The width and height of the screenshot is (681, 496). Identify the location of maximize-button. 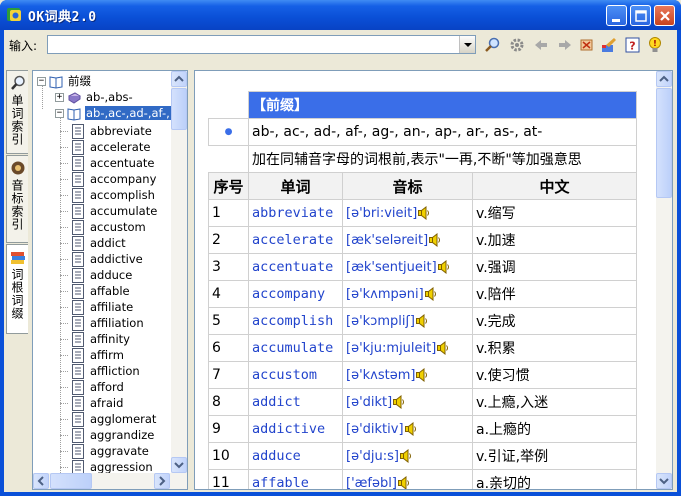
(640, 15).